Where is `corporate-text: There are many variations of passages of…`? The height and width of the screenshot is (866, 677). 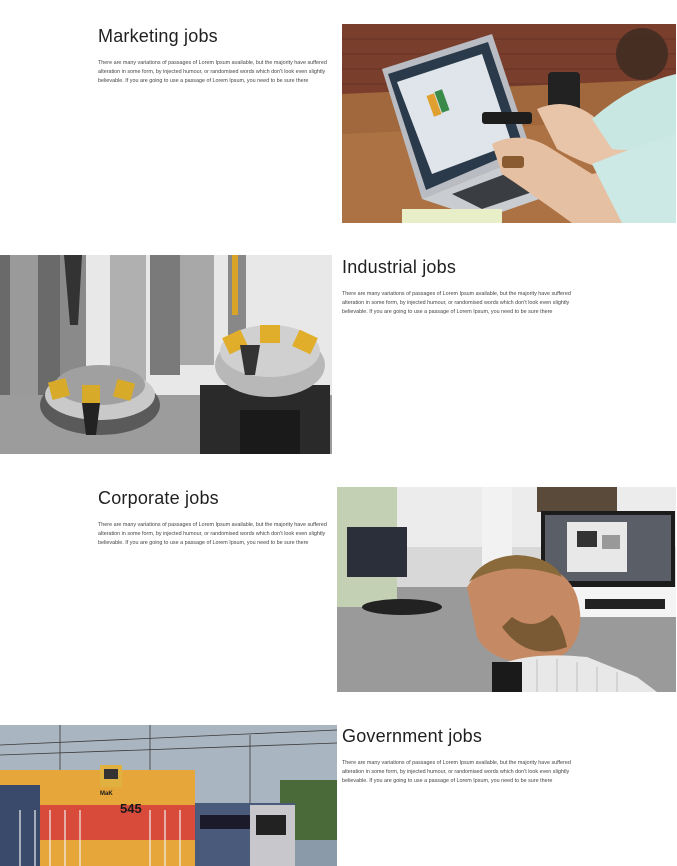
corporate-text: There are many variations of passages of… is located at coordinates (212, 534).